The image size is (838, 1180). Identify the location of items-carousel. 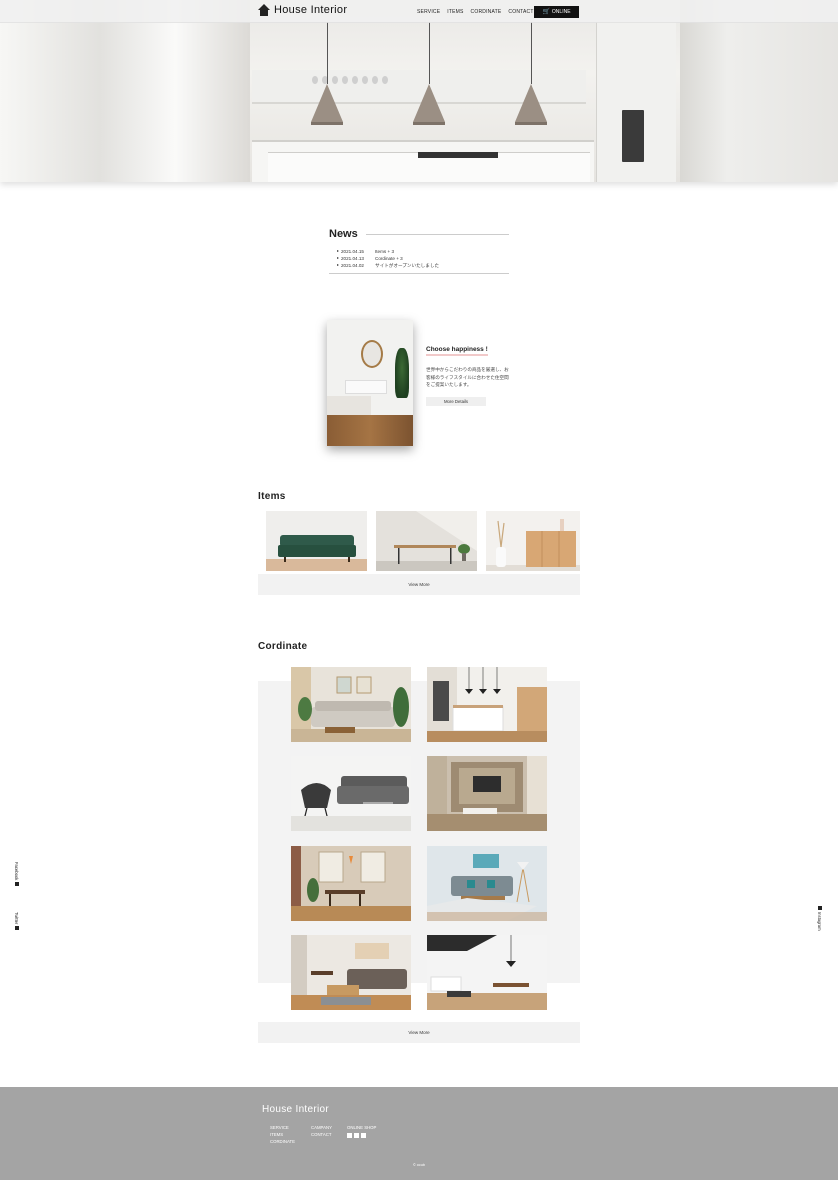
(423, 541).